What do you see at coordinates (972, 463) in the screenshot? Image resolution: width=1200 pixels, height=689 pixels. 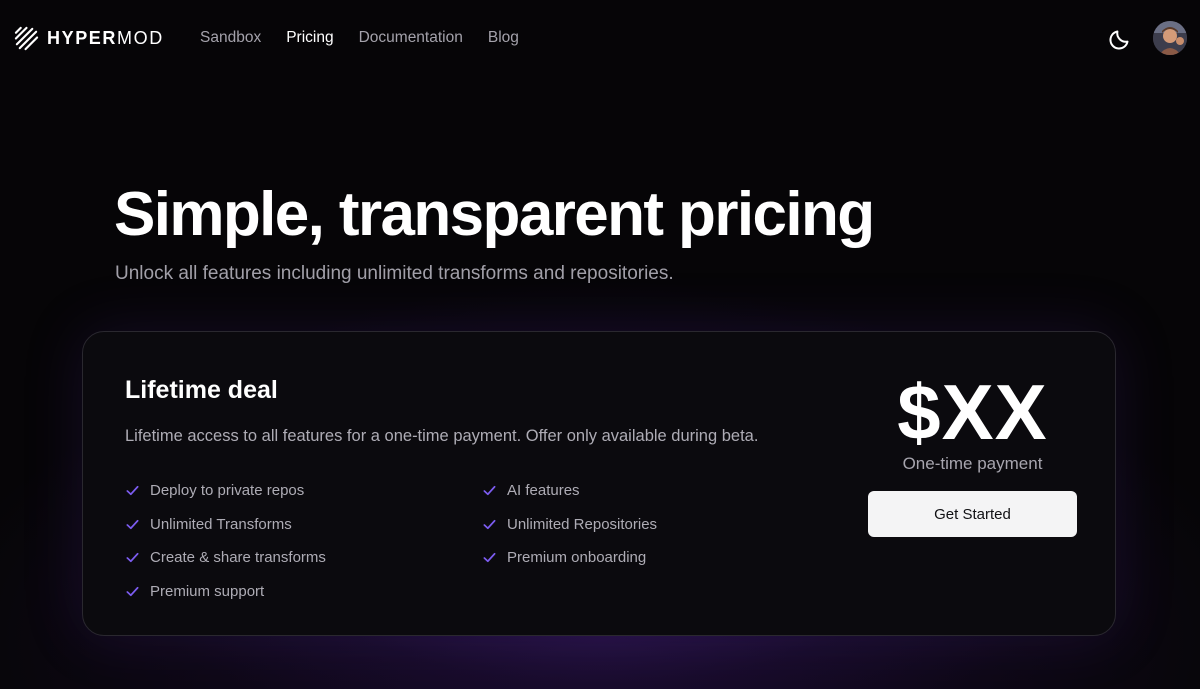 I see `price-note: One-time payment` at bounding box center [972, 463].